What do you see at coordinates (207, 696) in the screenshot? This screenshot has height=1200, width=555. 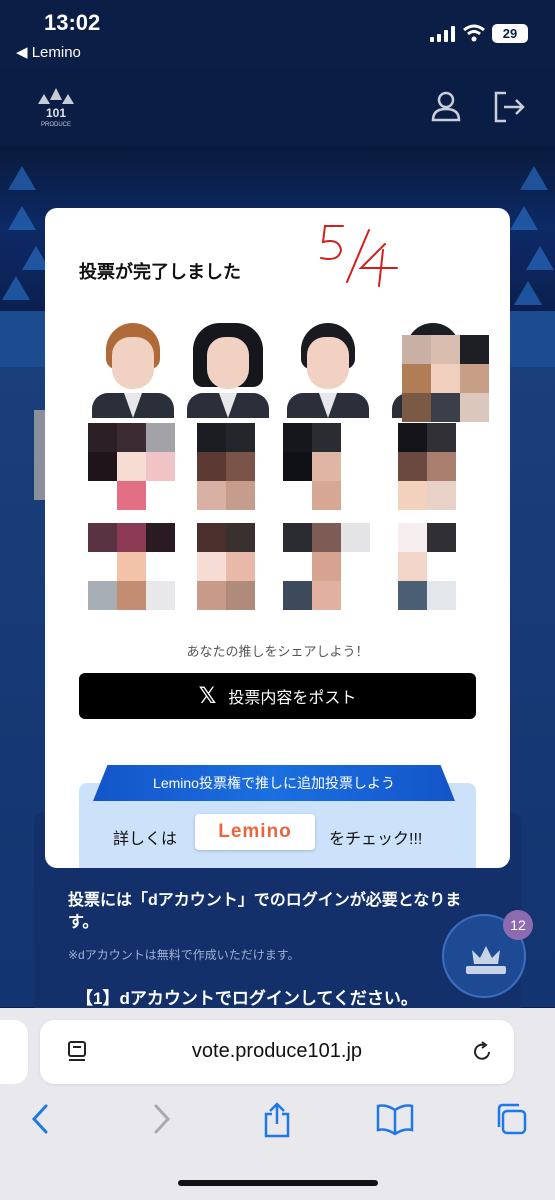 I see `x-logo-icon: 𝕏` at bounding box center [207, 696].